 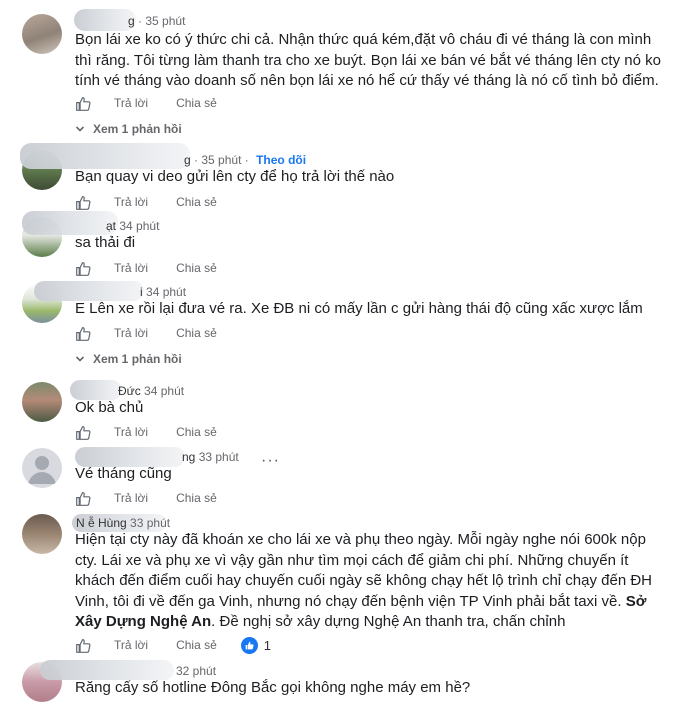 I want to click on comment-meta: ạt 34 phút, so click(x=132, y=226).